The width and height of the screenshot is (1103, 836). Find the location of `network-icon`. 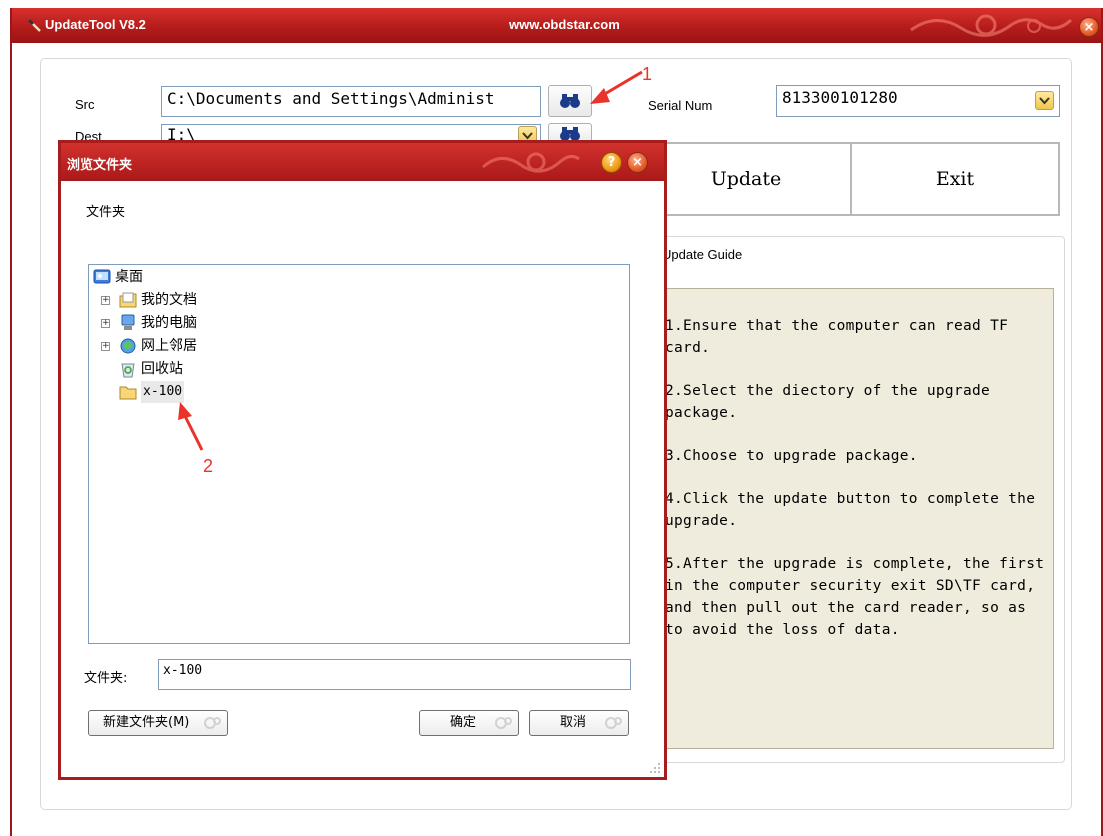

network-icon is located at coordinates (128, 346).